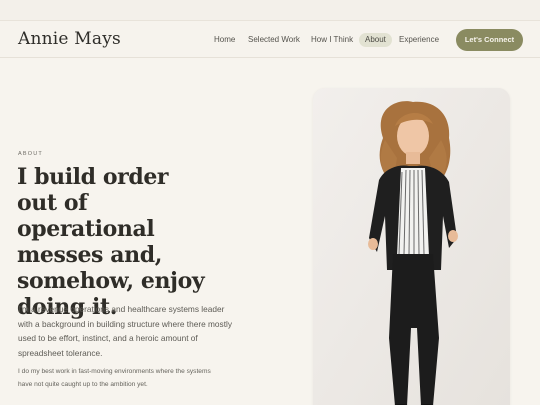  What do you see at coordinates (224, 40) in the screenshot?
I see `nav-item-home: Home` at bounding box center [224, 40].